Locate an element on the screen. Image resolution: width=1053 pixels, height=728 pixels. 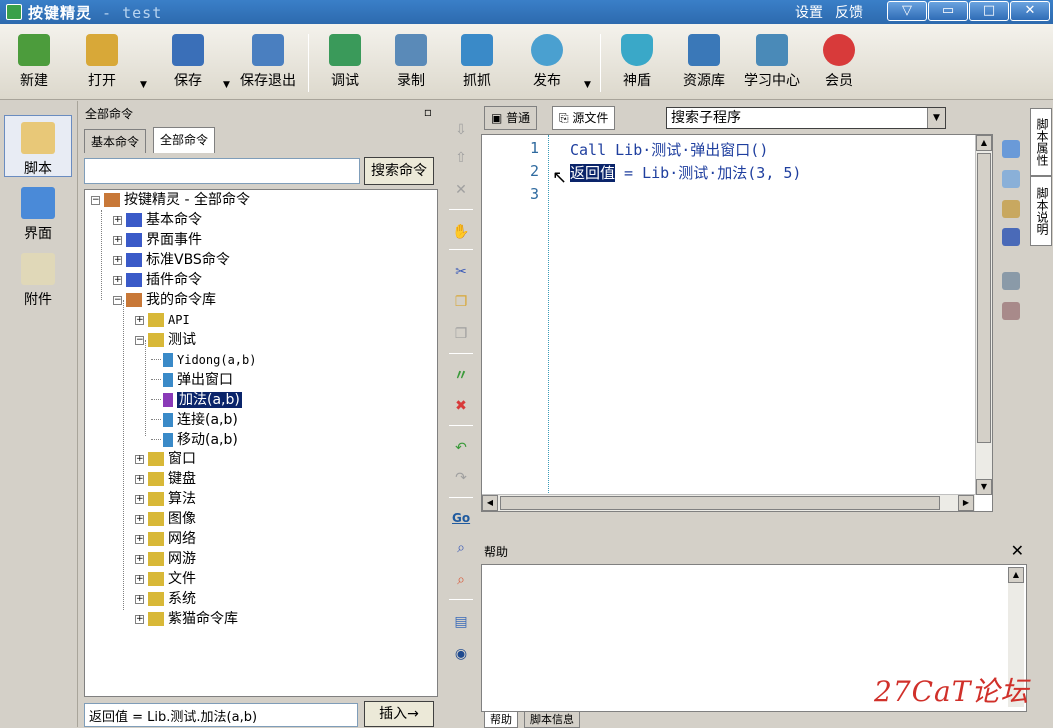
maximize-button: □ is located at coordinates (989, 11).